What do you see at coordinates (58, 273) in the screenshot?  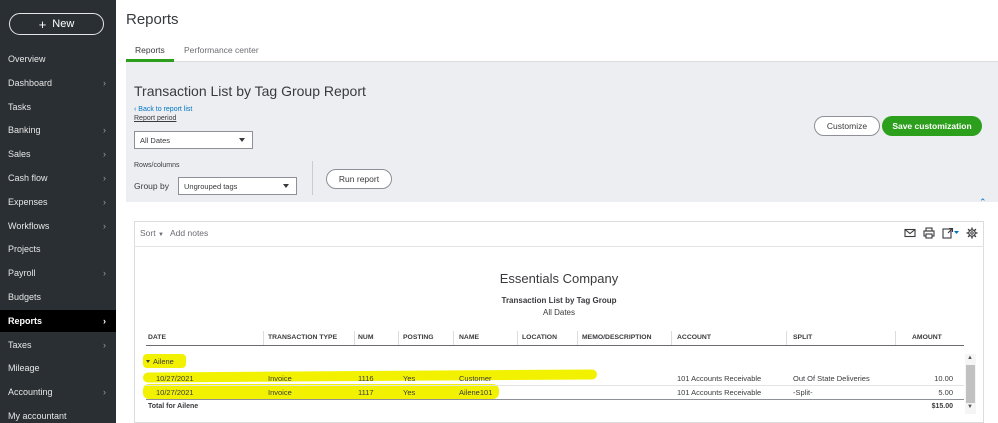 I see `sidebar-item-payroll: Payroll ›` at bounding box center [58, 273].